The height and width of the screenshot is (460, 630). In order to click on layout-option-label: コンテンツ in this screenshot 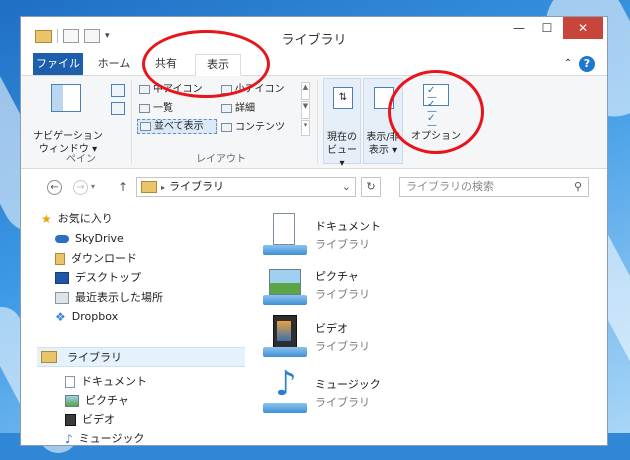, I will do `click(260, 127)`.